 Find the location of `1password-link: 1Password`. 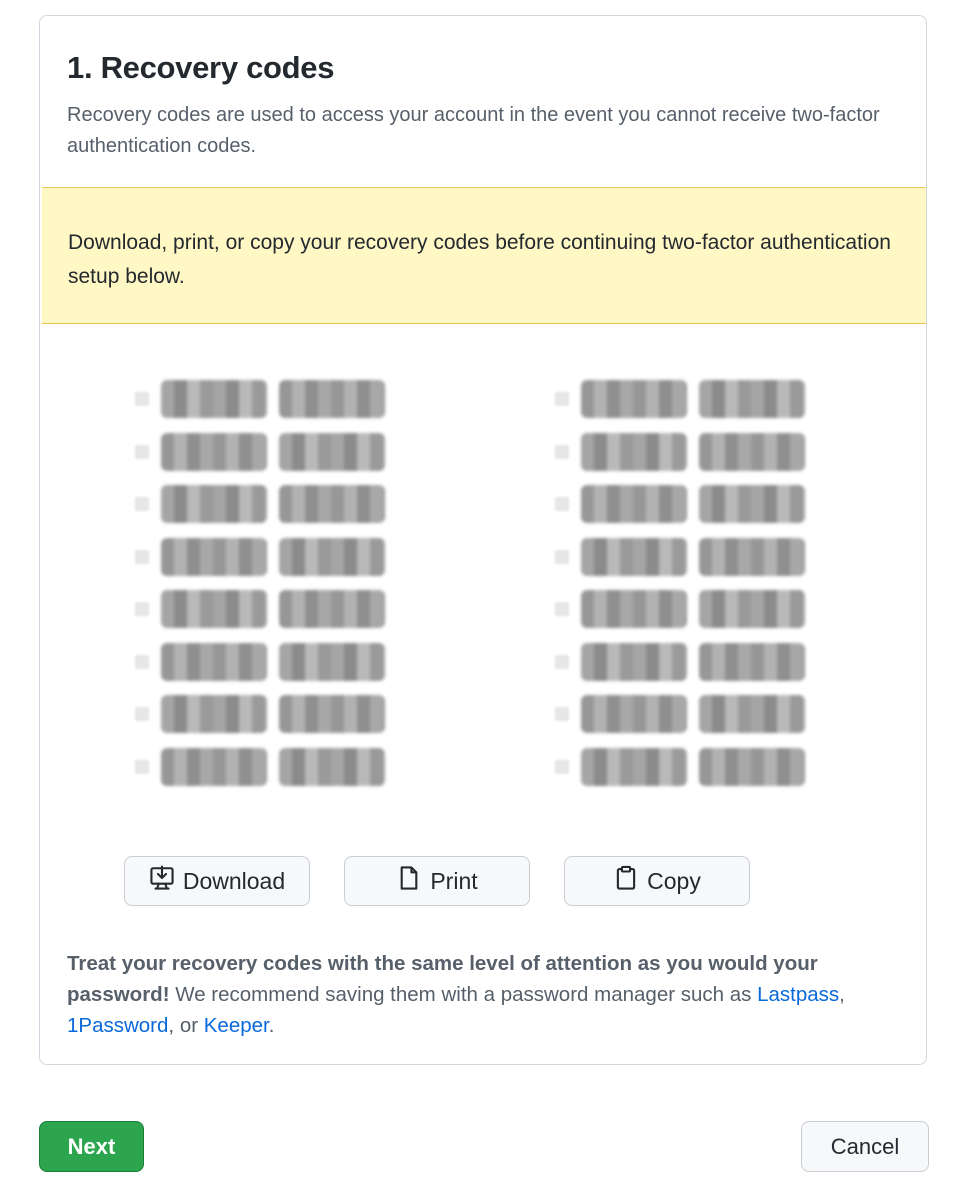

1password-link: 1Password is located at coordinates (117, 1025).